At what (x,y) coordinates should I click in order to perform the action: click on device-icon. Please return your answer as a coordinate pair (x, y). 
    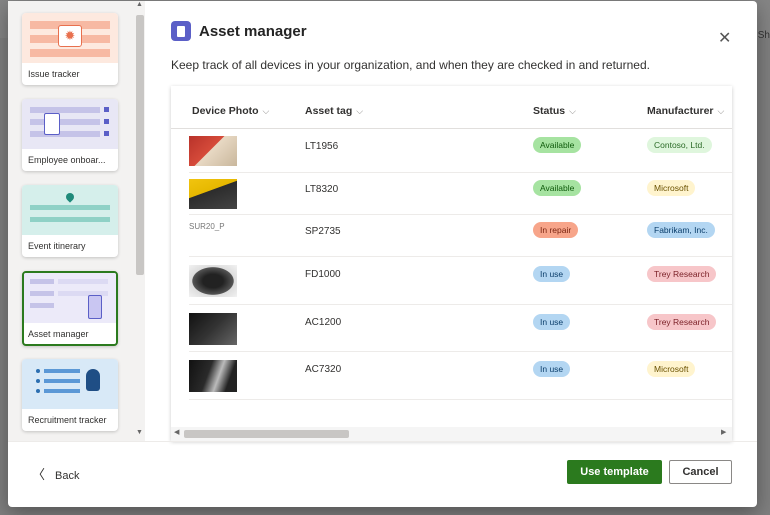
    Looking at the image, I should click on (95, 307).